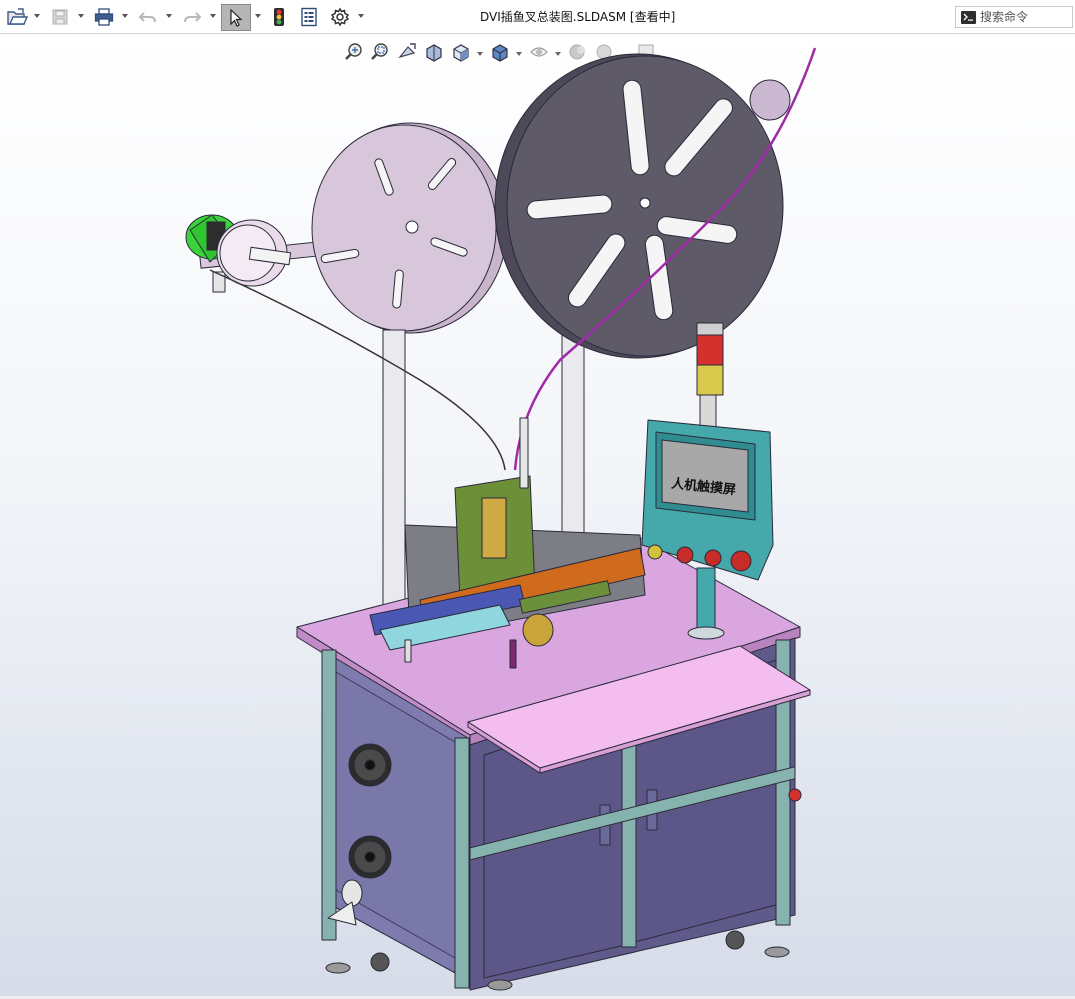 The width and height of the screenshot is (1075, 999). I want to click on printer-icon, so click(104, 17).